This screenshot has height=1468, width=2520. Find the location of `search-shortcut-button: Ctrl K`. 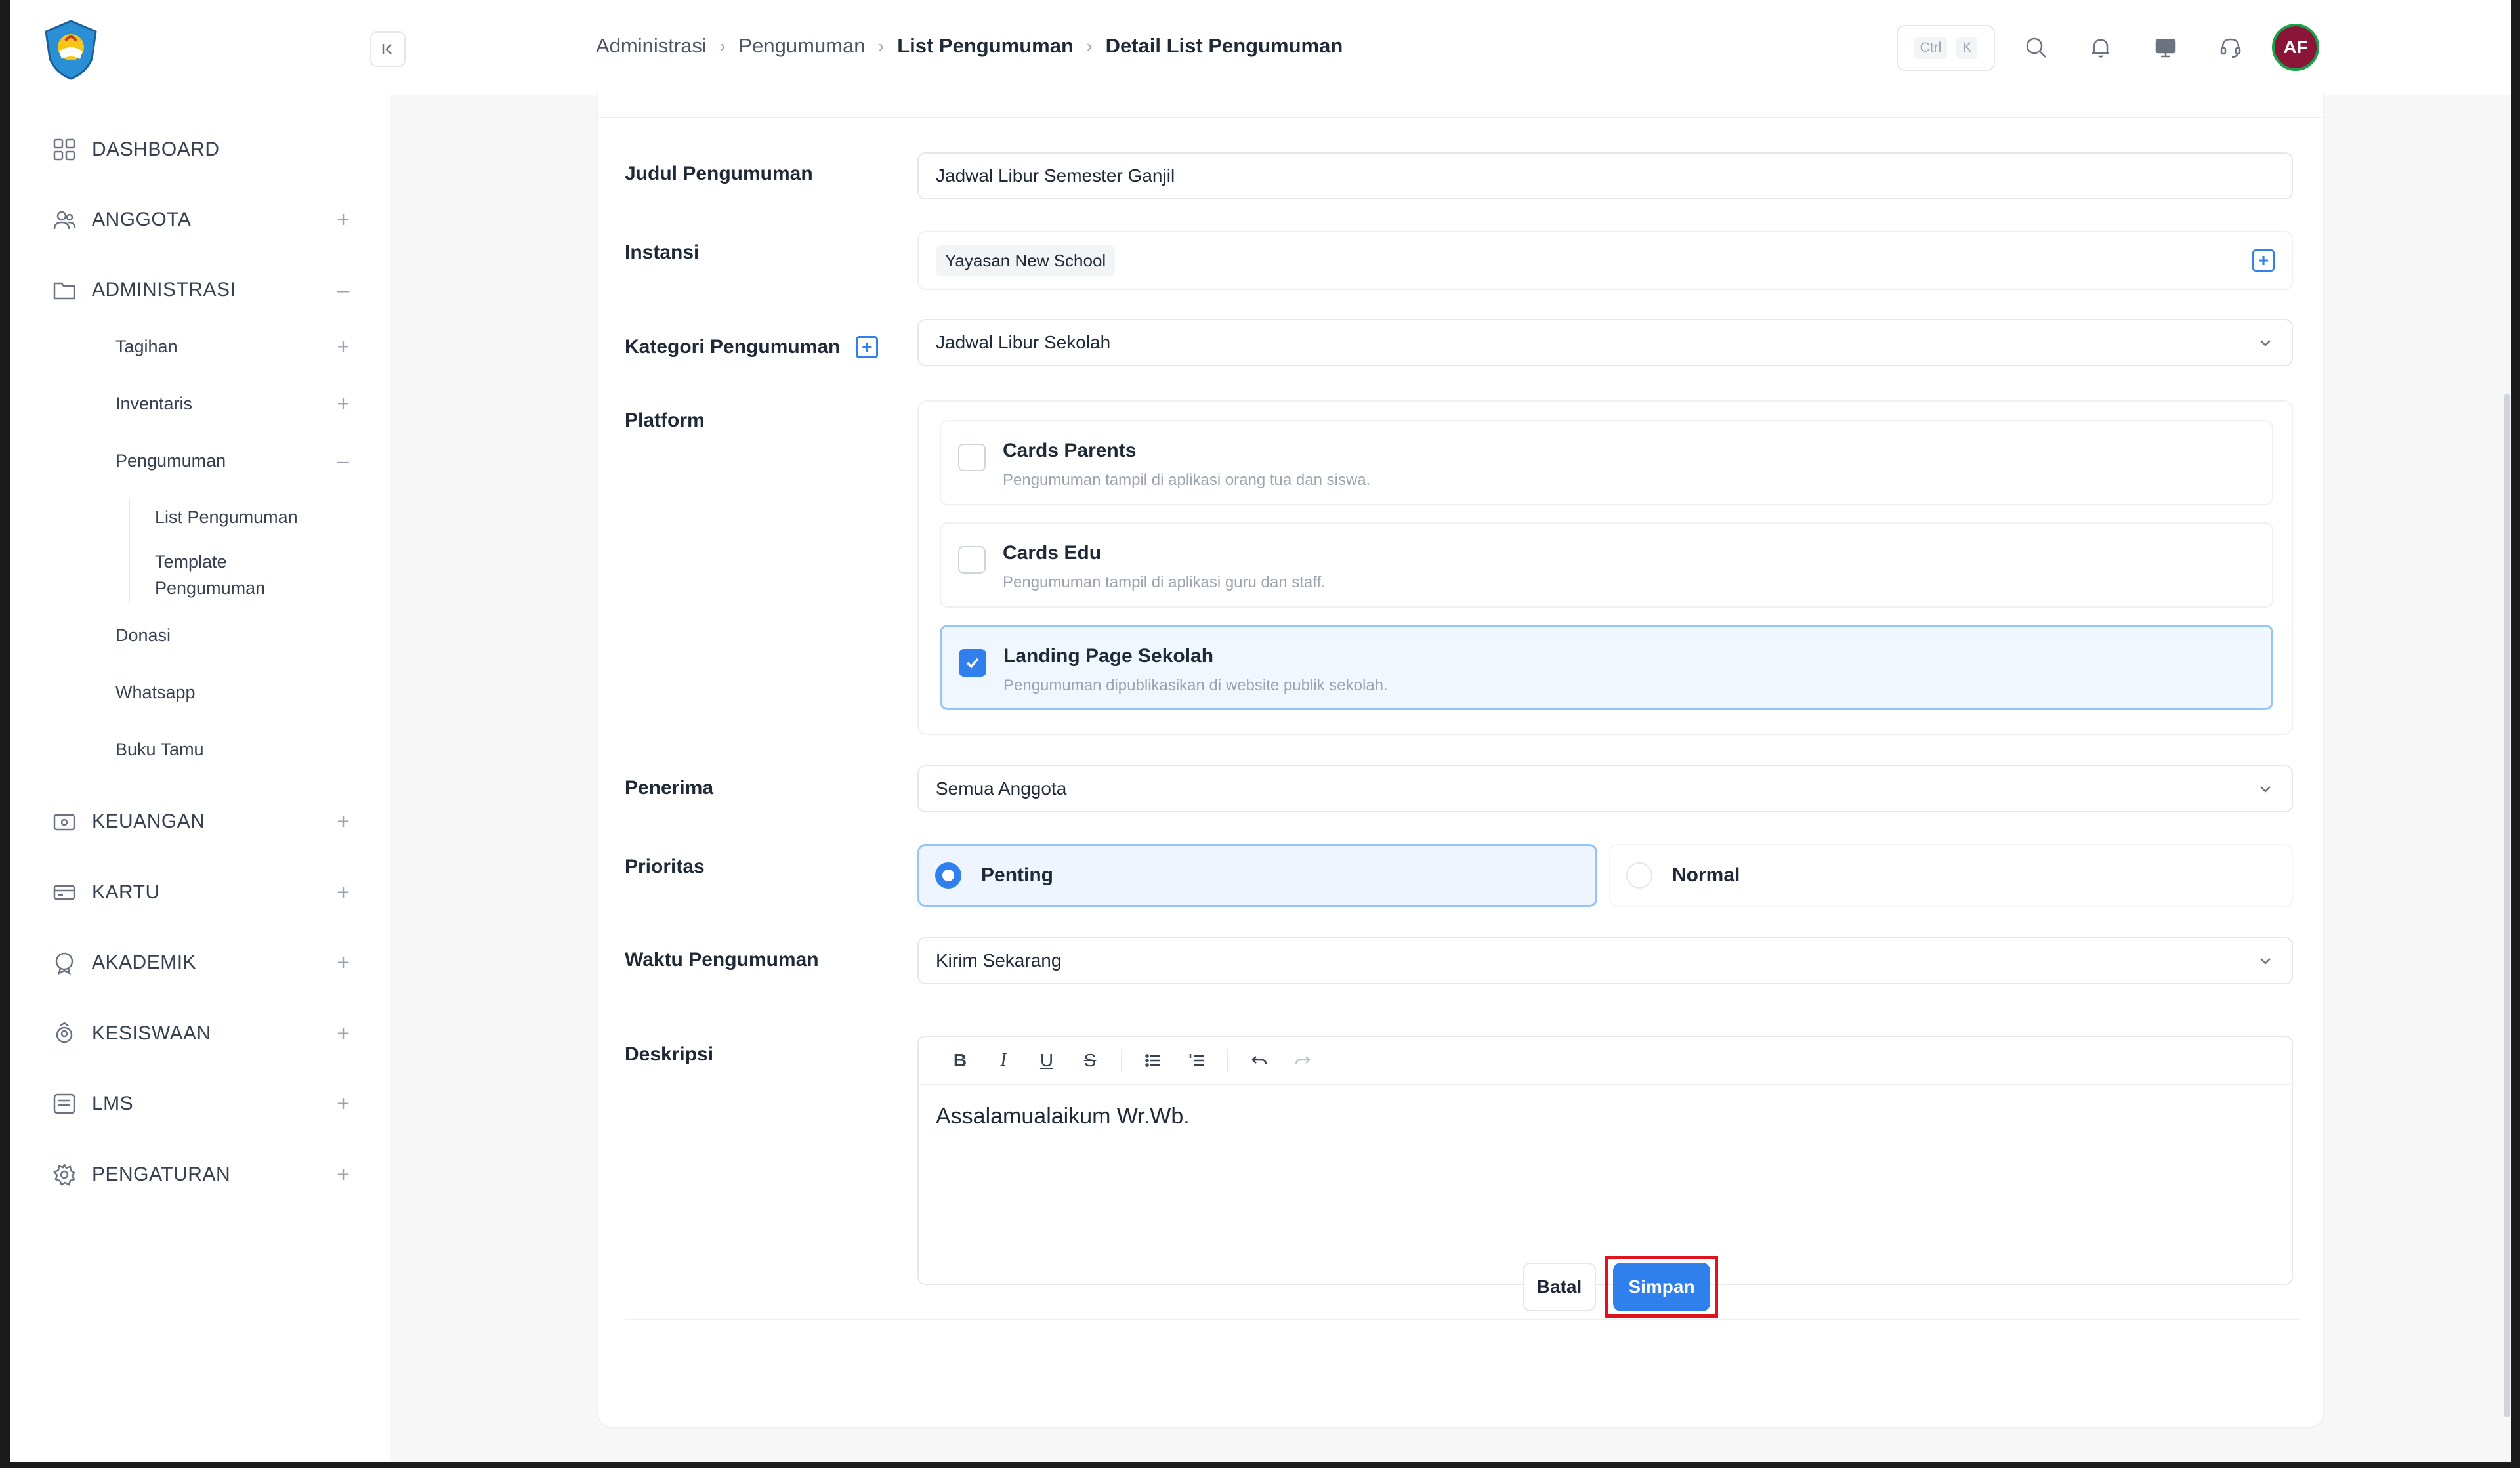

search-shortcut-button: Ctrl K is located at coordinates (1946, 48).